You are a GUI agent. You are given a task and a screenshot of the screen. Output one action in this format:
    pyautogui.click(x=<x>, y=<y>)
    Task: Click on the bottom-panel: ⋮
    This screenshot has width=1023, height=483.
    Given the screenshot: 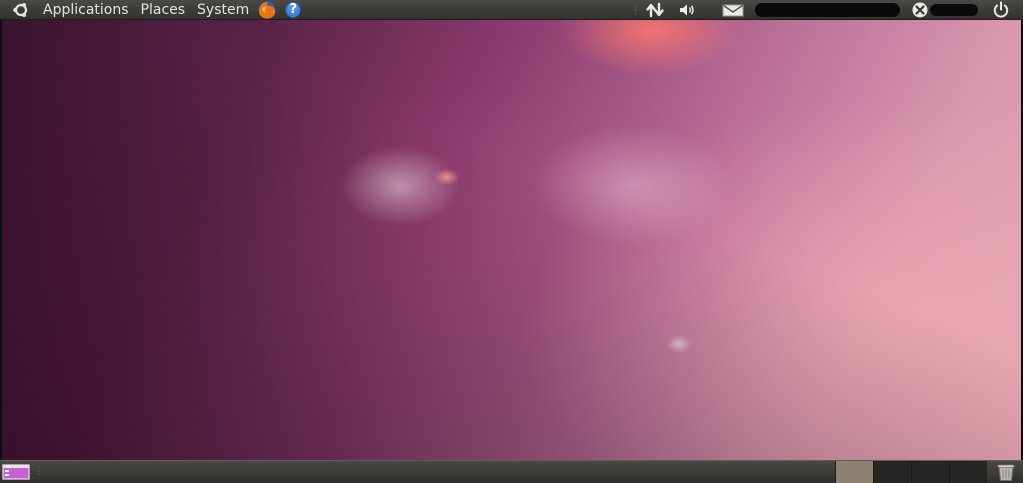 What is the action you would take?
    pyautogui.click(x=511, y=471)
    